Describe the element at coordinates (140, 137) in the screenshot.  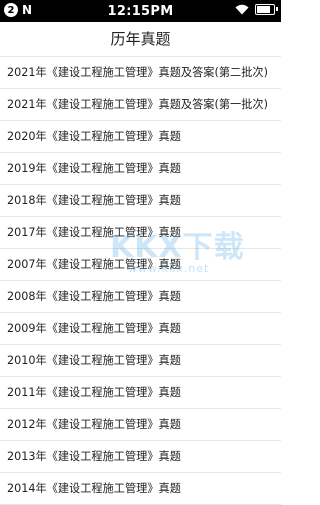
I see `list-item: 2020年《建设工程施工管理》真题` at that location.